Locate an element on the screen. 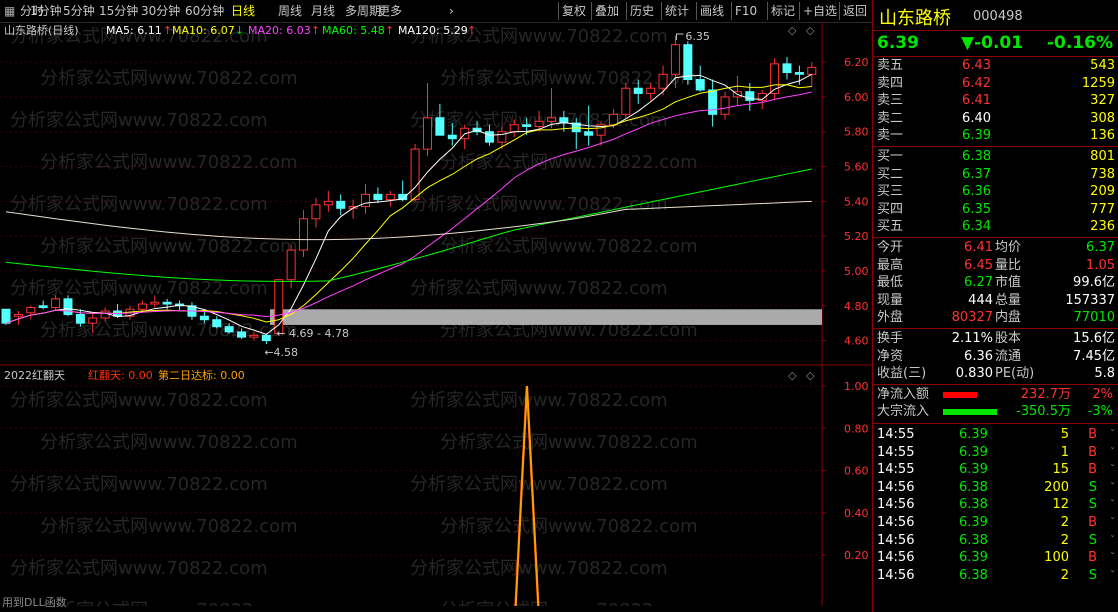  order-book-row: 买四 6.35 777 is located at coordinates (995, 210).